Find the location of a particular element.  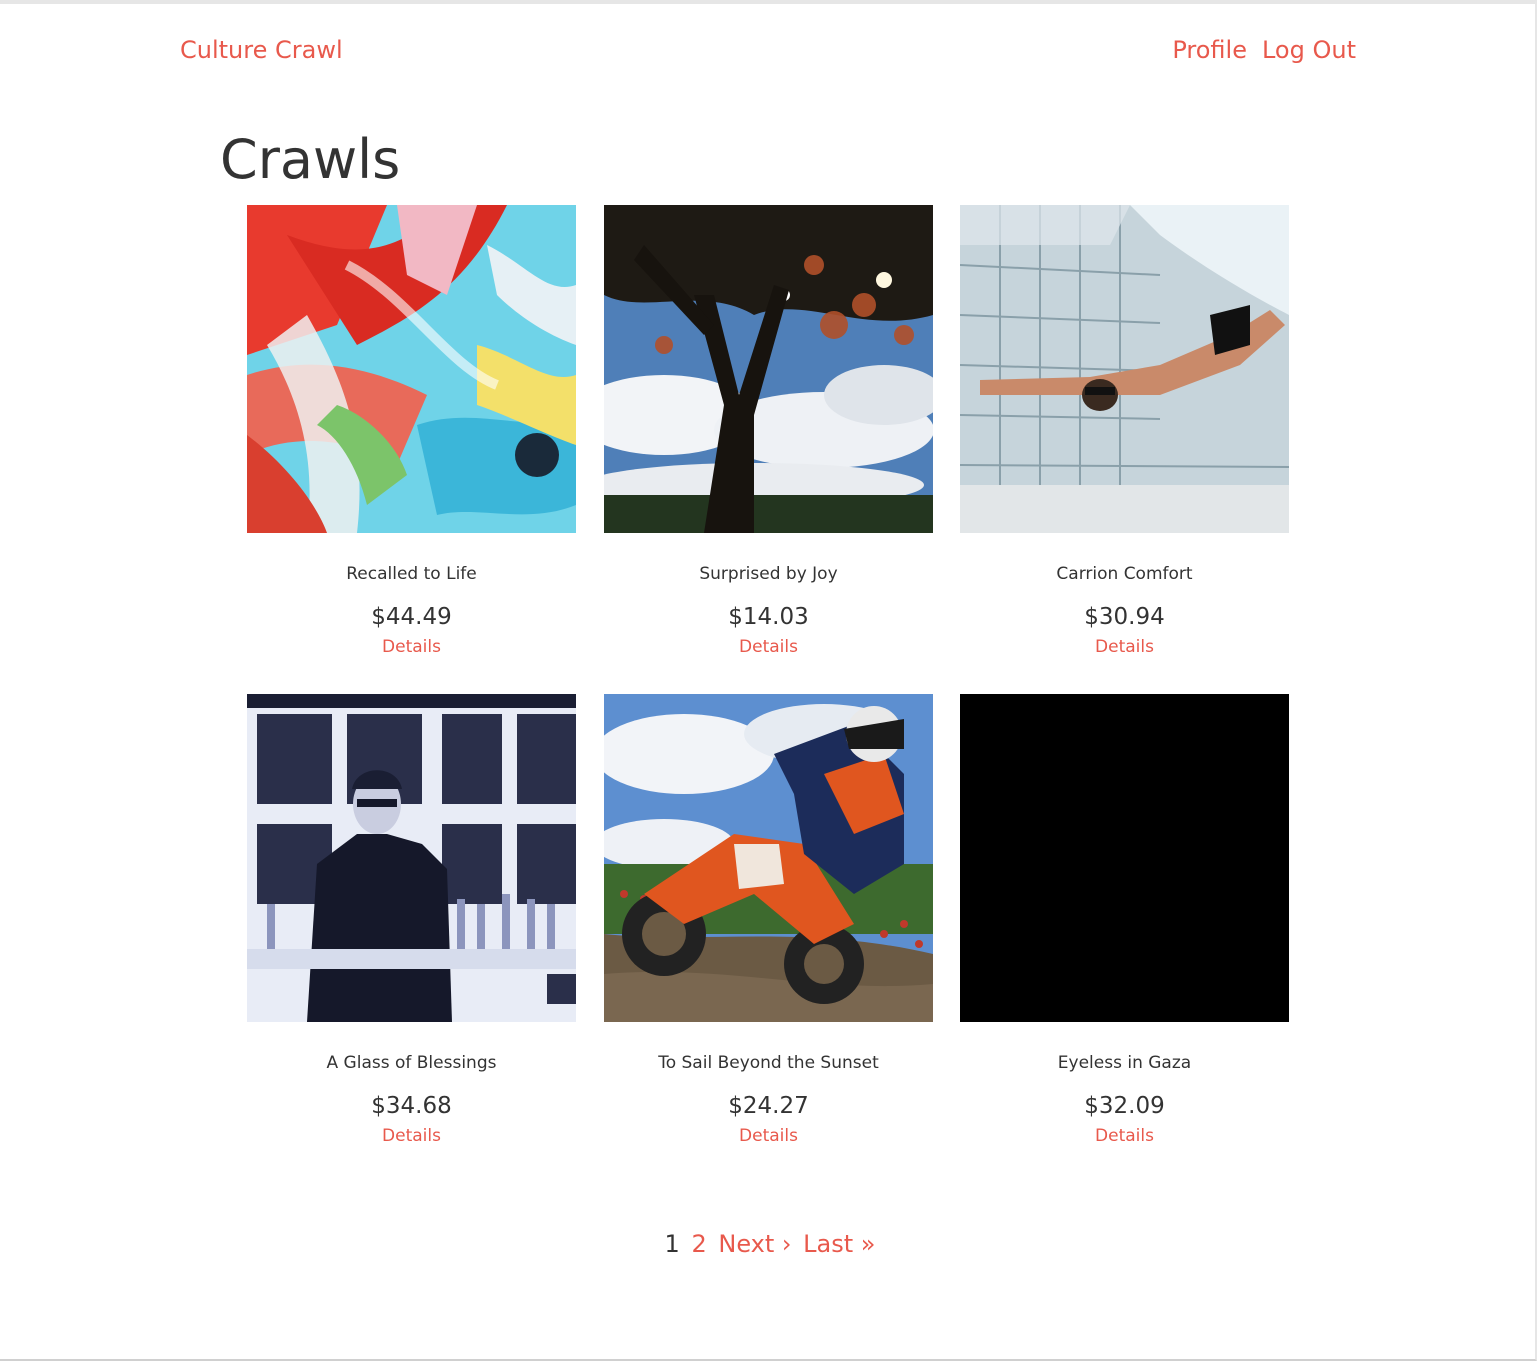

crawl-title: A Glass of Blessings is located at coordinates (411, 1063).